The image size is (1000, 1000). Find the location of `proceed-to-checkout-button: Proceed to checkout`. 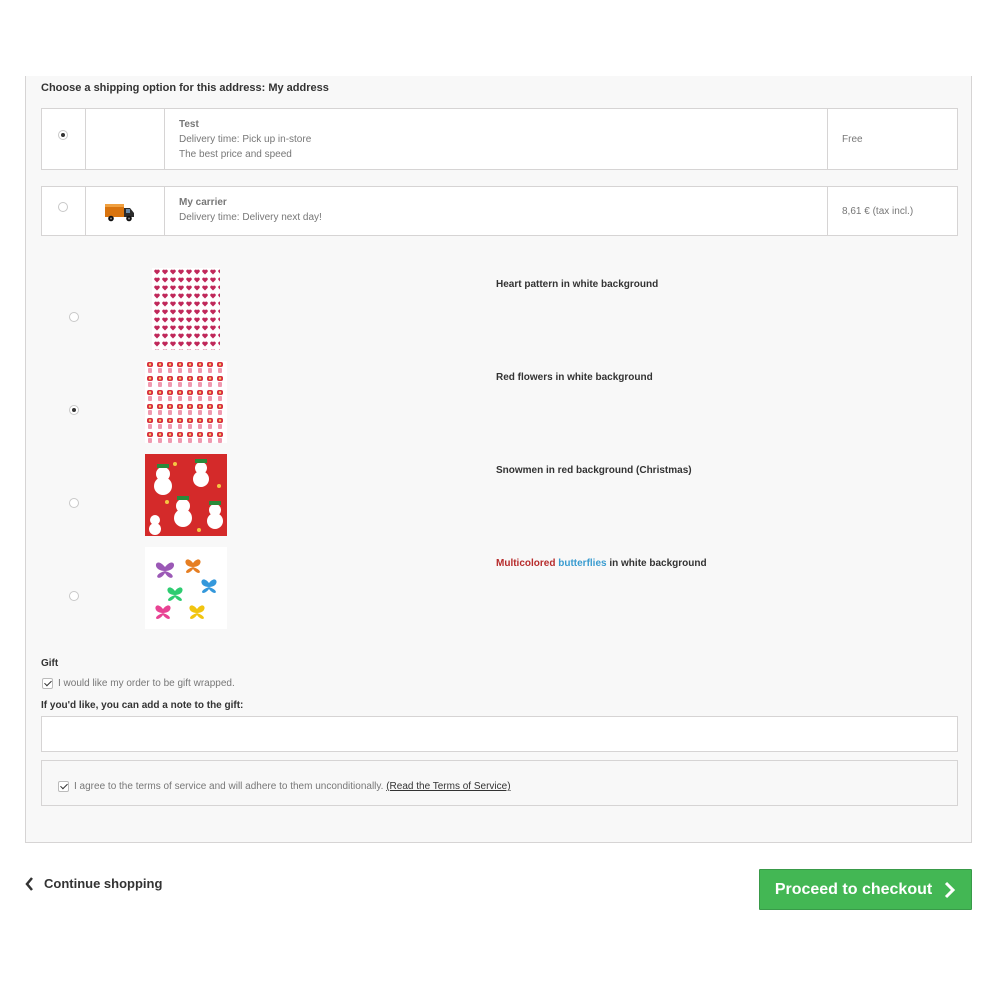

proceed-to-checkout-button: Proceed to checkout is located at coordinates (865, 889).